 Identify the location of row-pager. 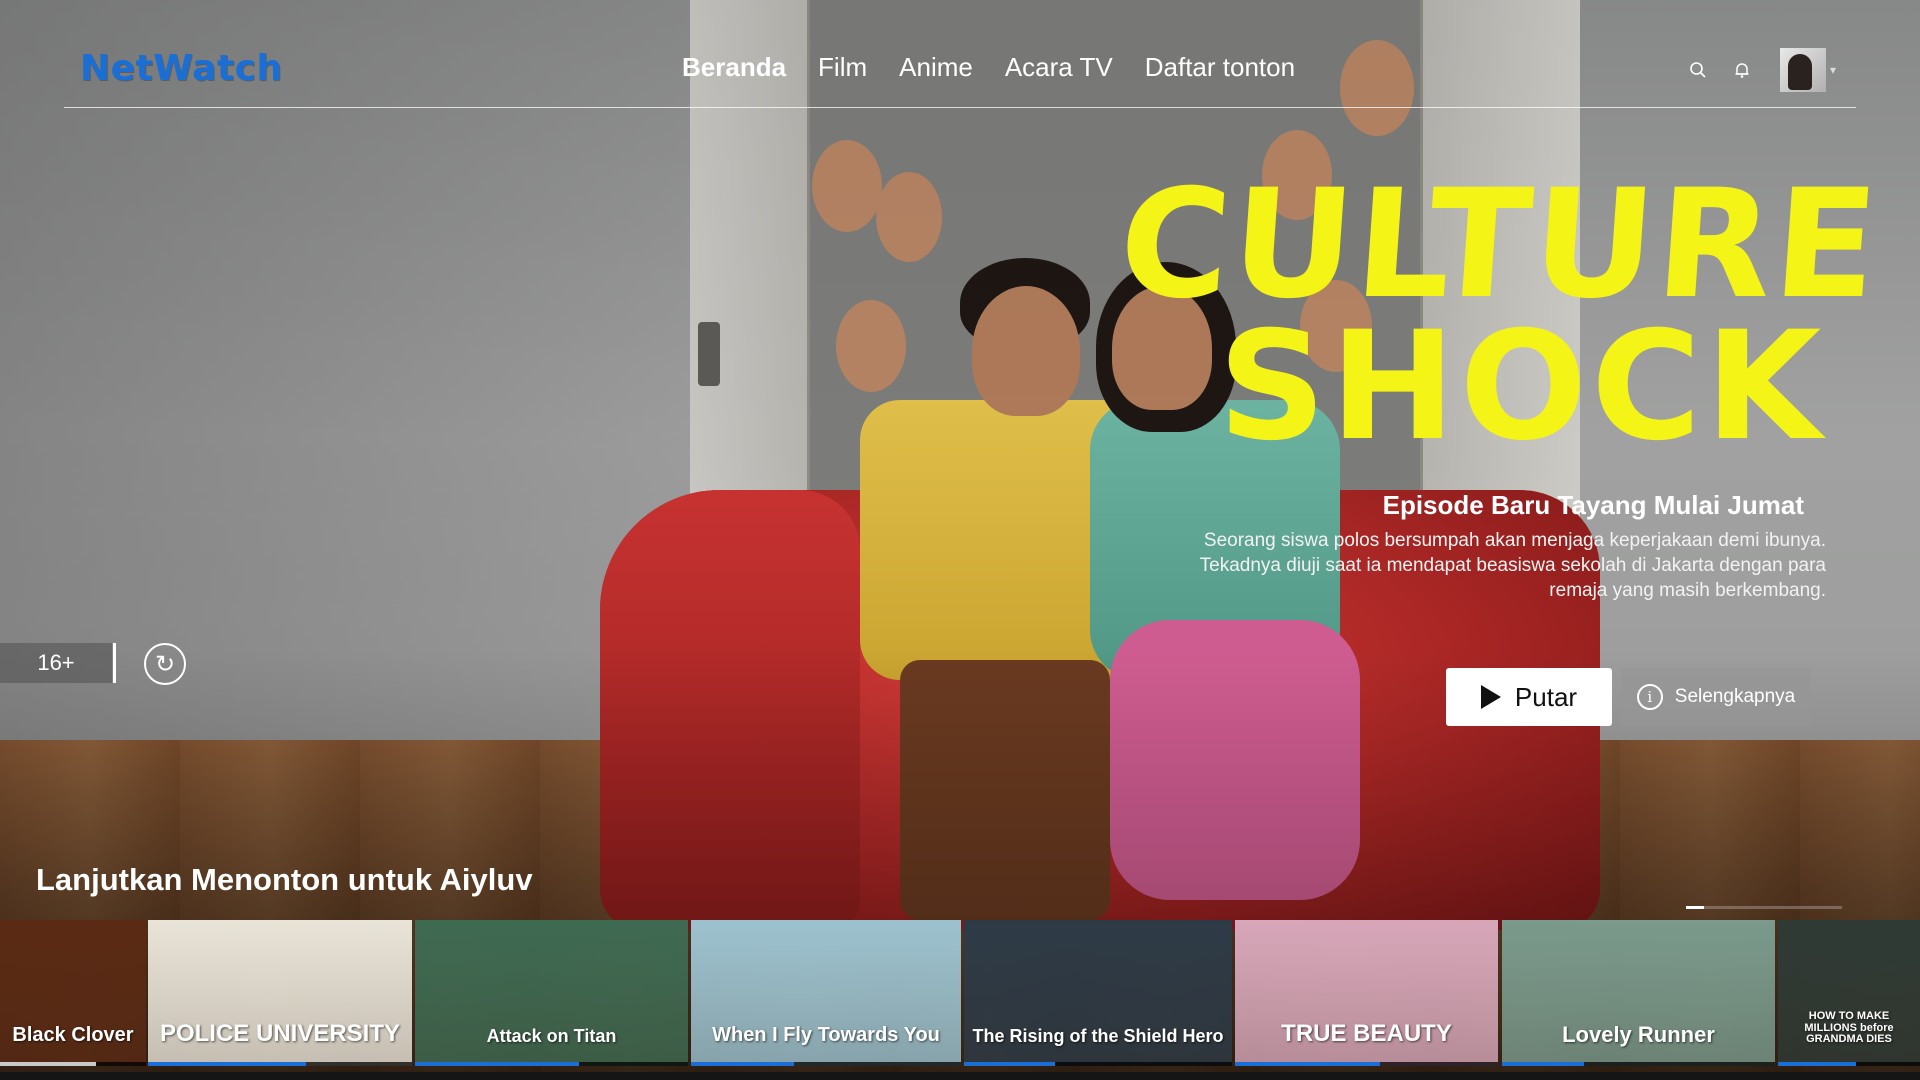
(1764, 907).